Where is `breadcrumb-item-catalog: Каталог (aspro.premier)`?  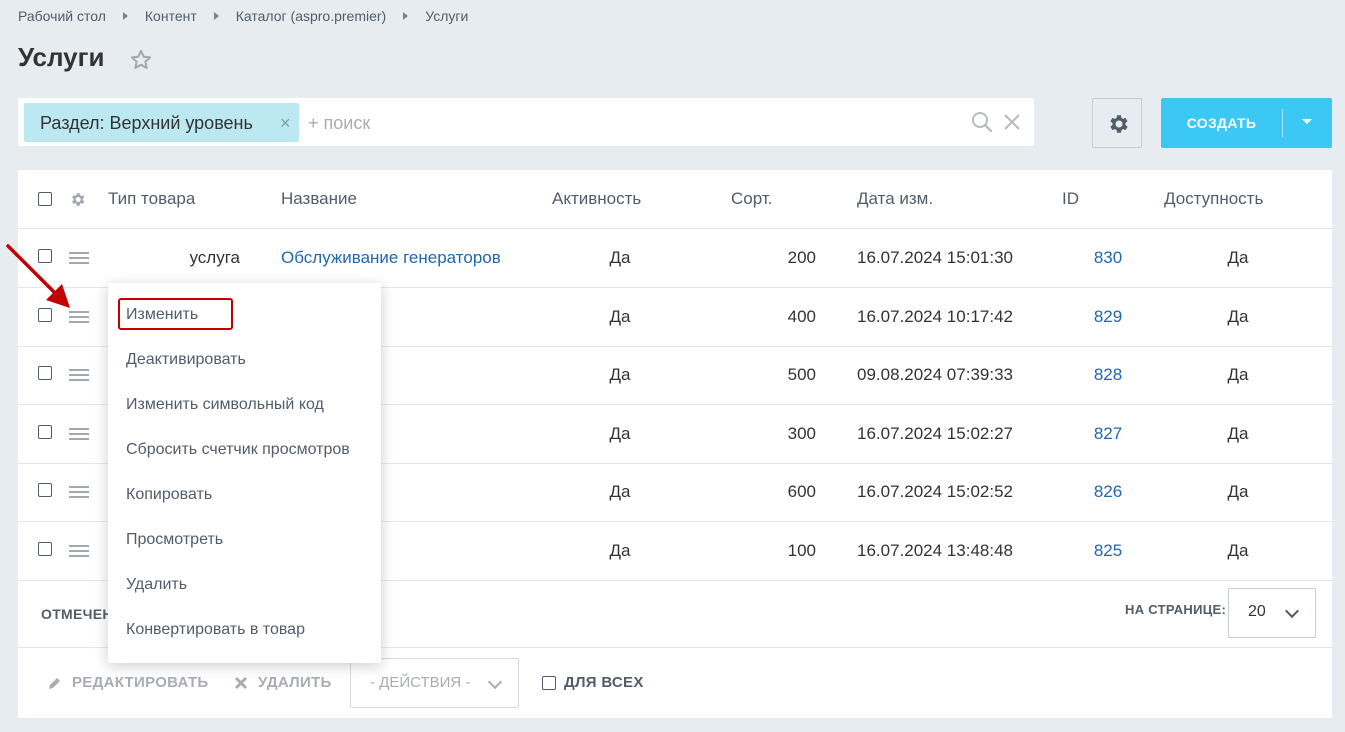 breadcrumb-item-catalog: Каталог (aspro.premier) is located at coordinates (311, 16).